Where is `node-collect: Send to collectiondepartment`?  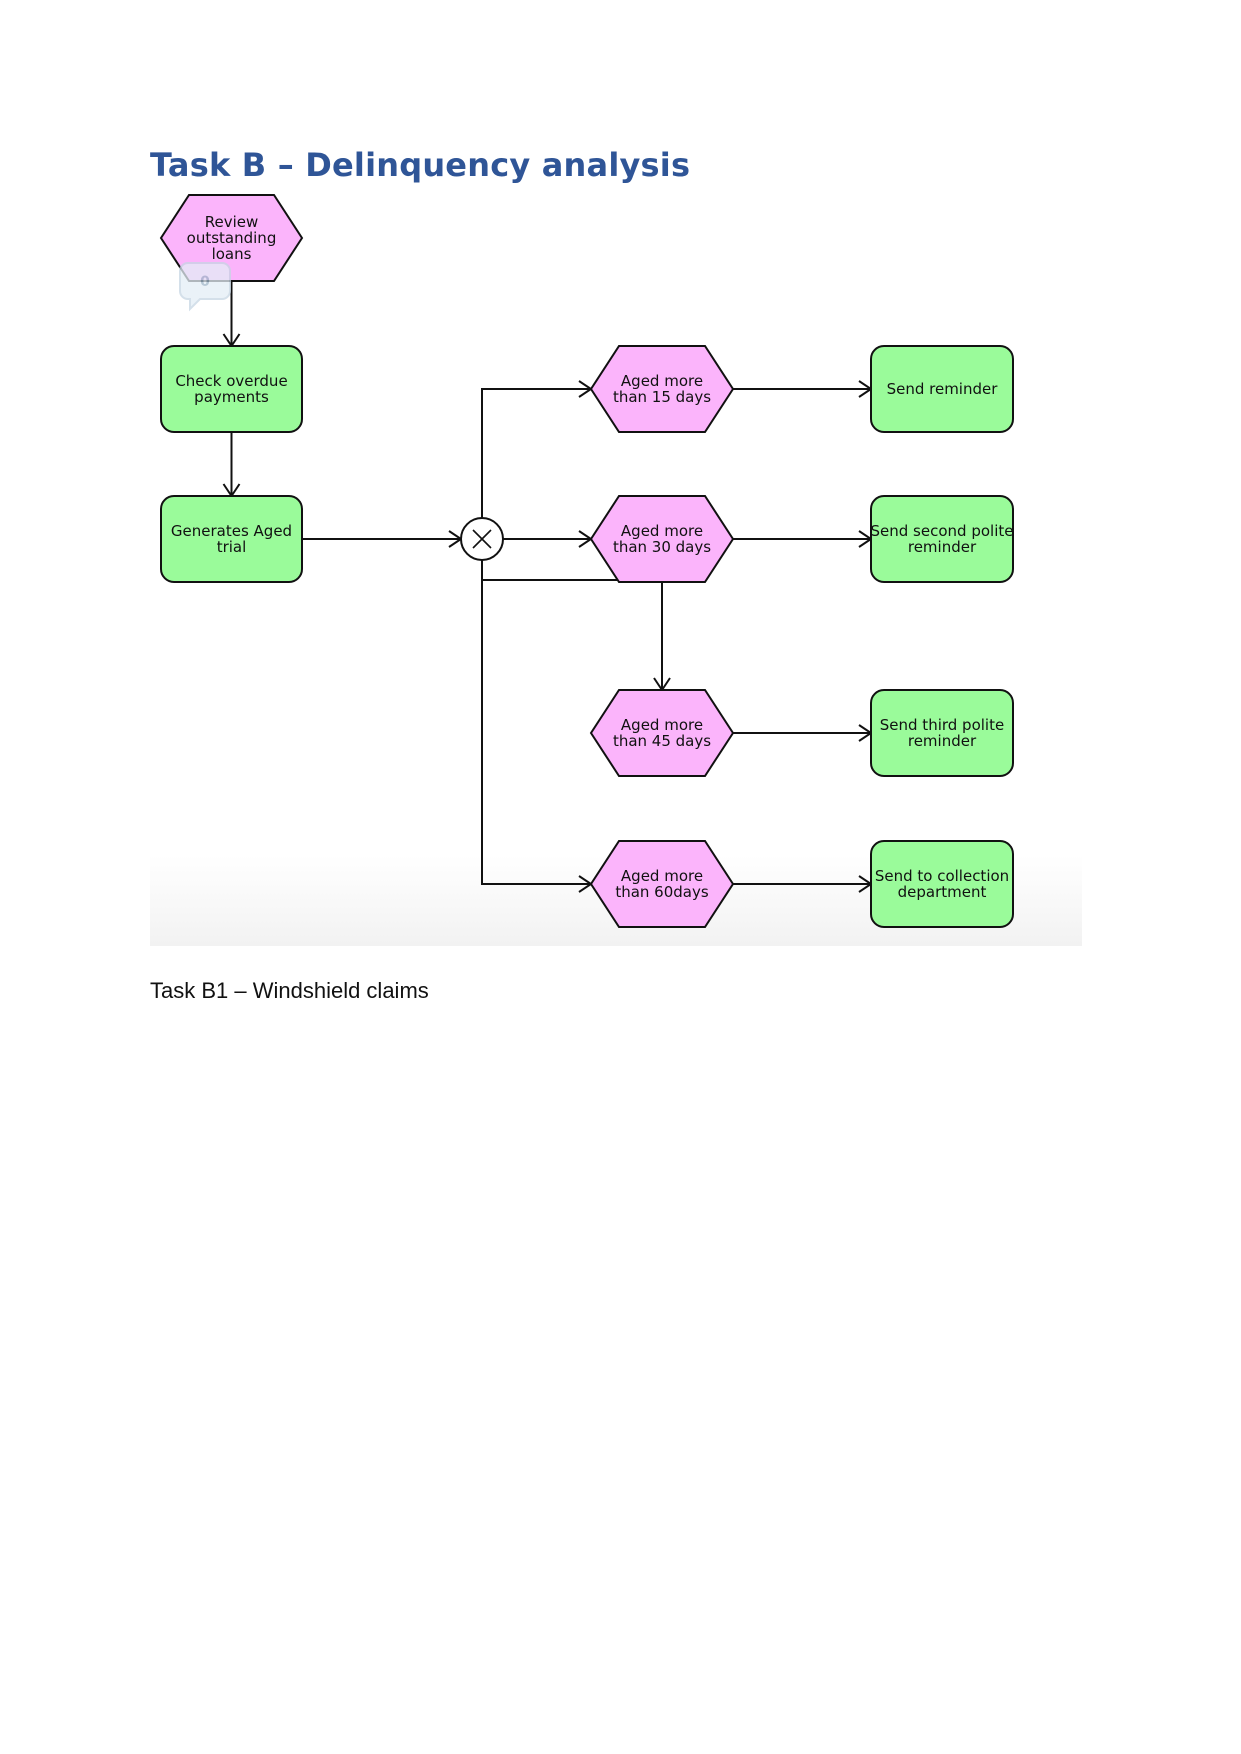 node-collect: Send to collectiondepartment is located at coordinates (942, 884).